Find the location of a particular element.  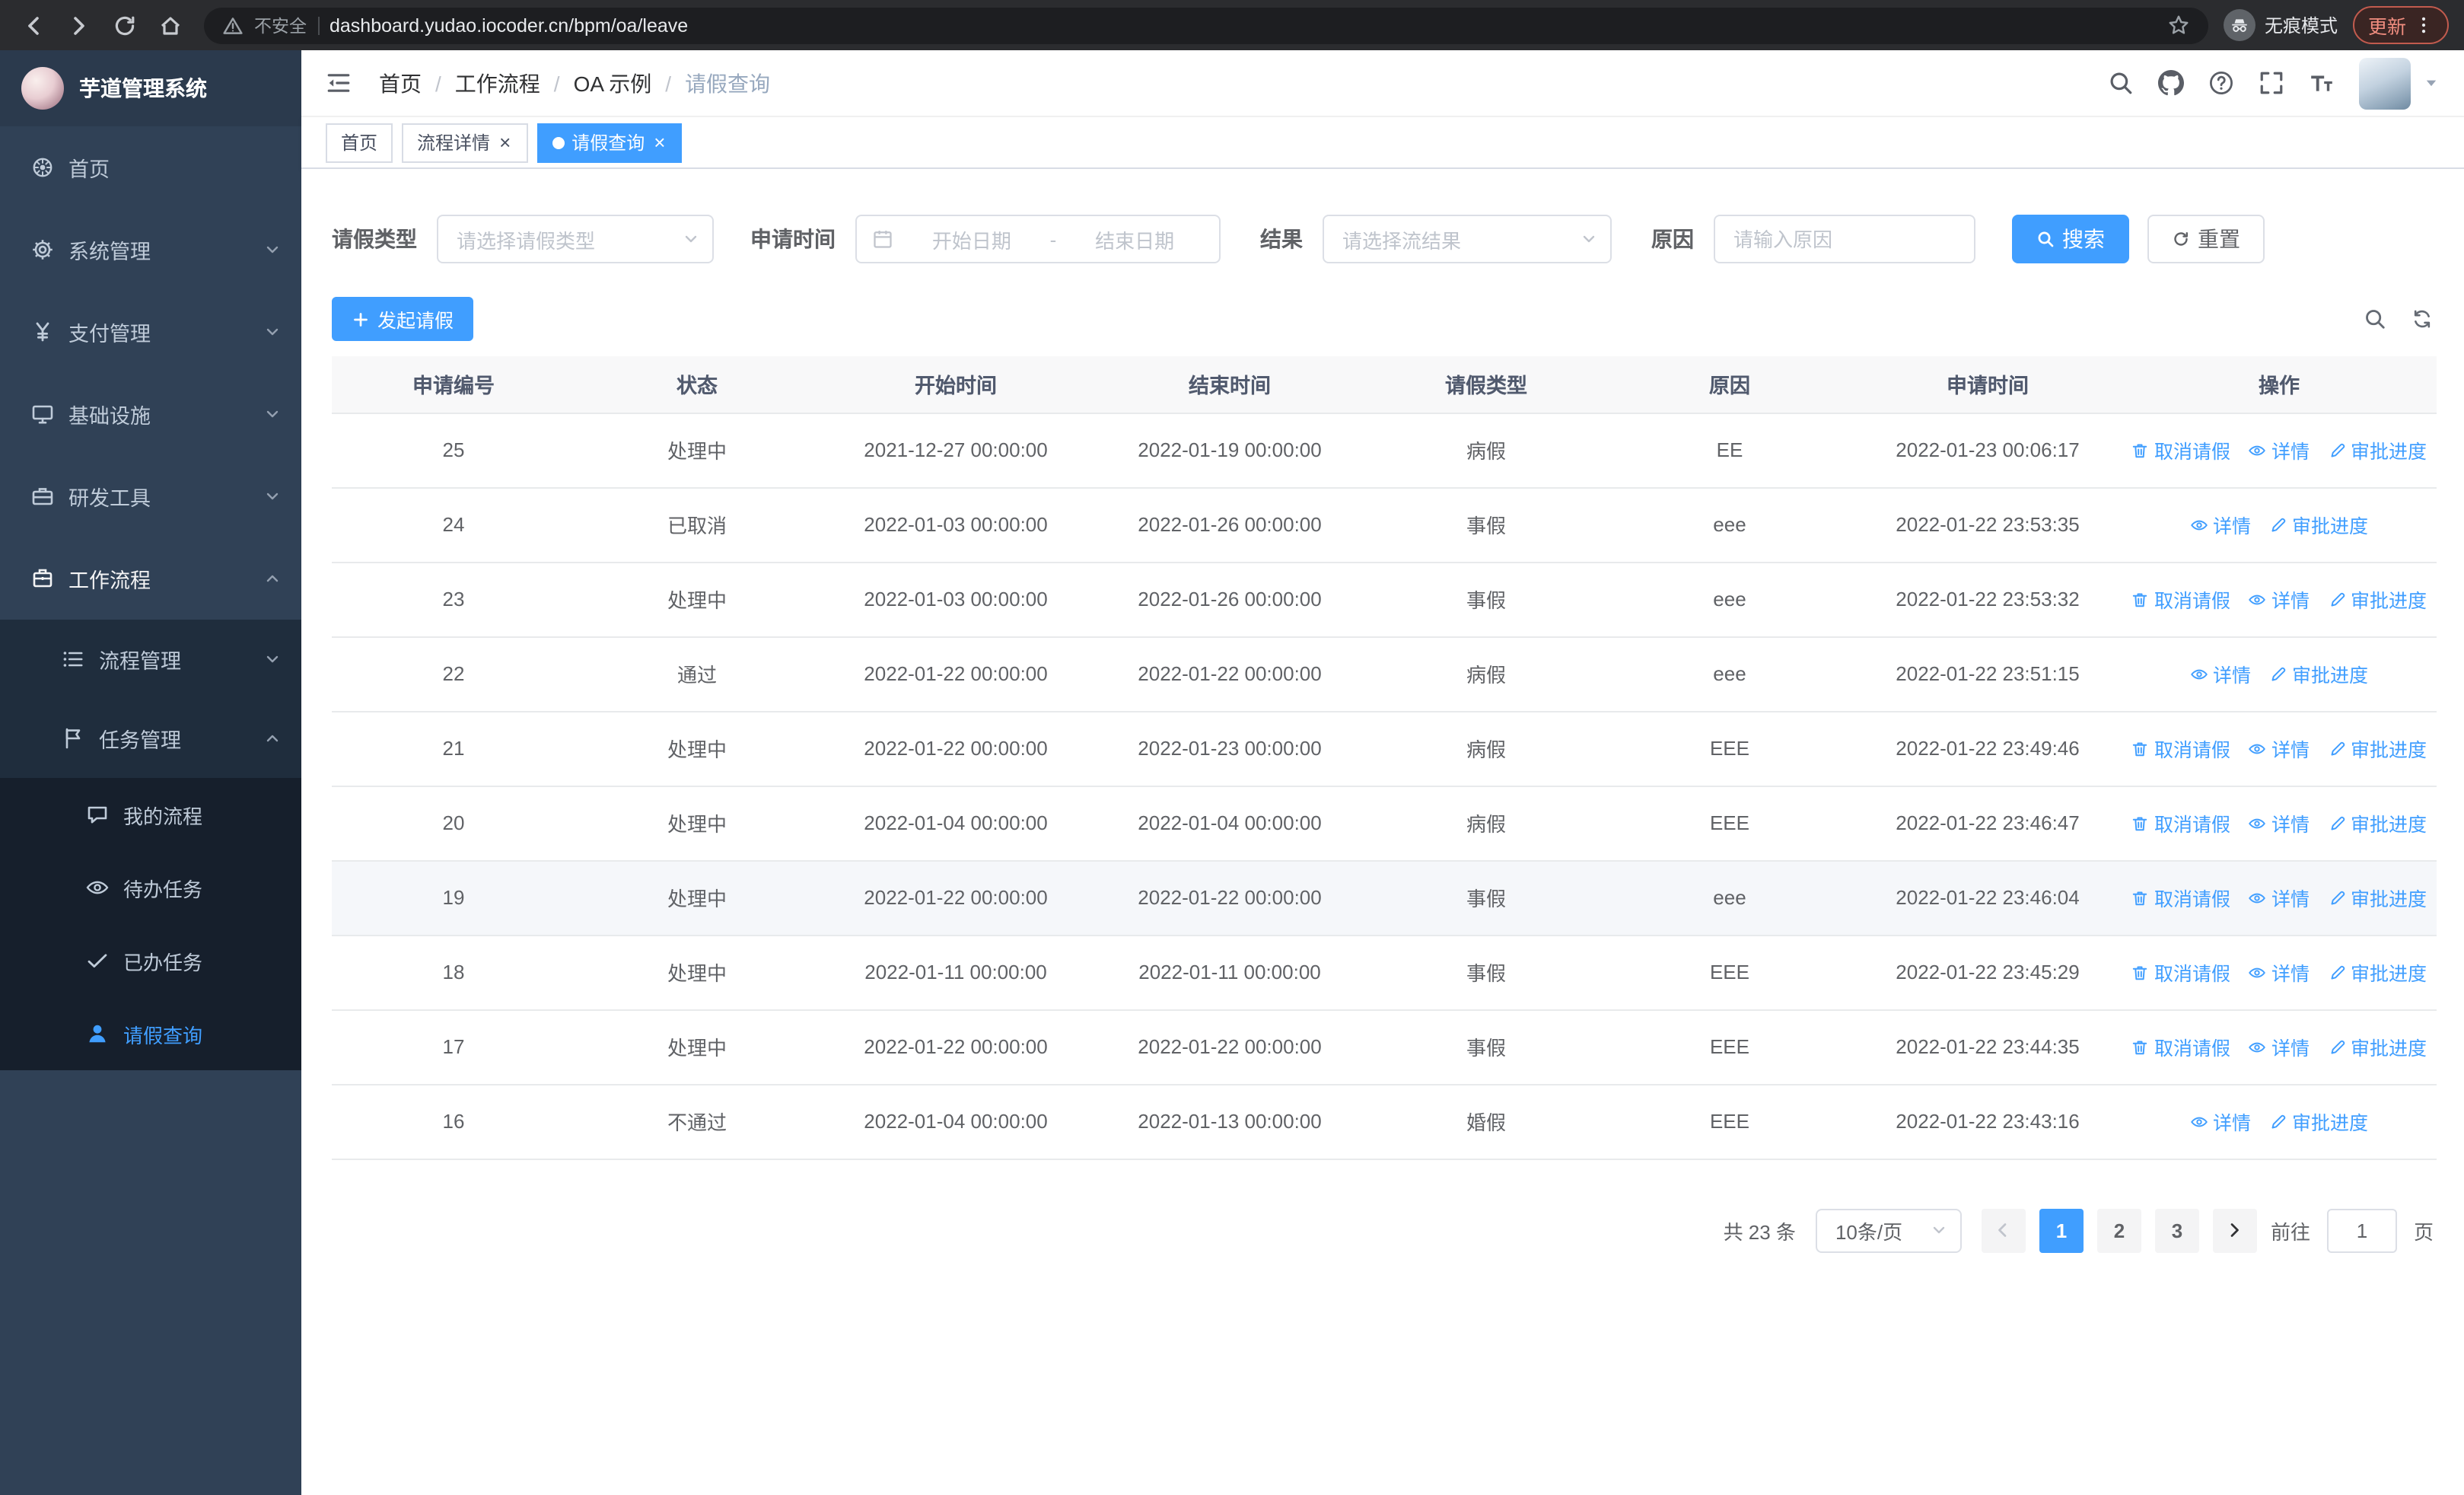

tags-view-tab-2: 请假查询 × is located at coordinates (609, 142).